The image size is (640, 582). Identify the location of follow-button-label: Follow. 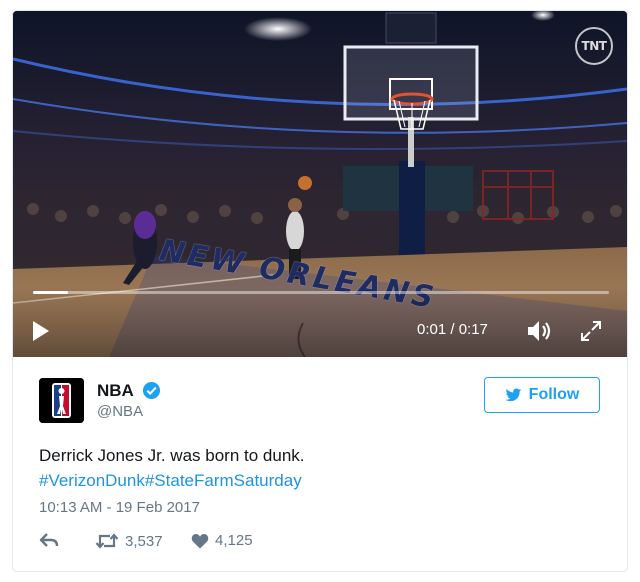
(554, 394).